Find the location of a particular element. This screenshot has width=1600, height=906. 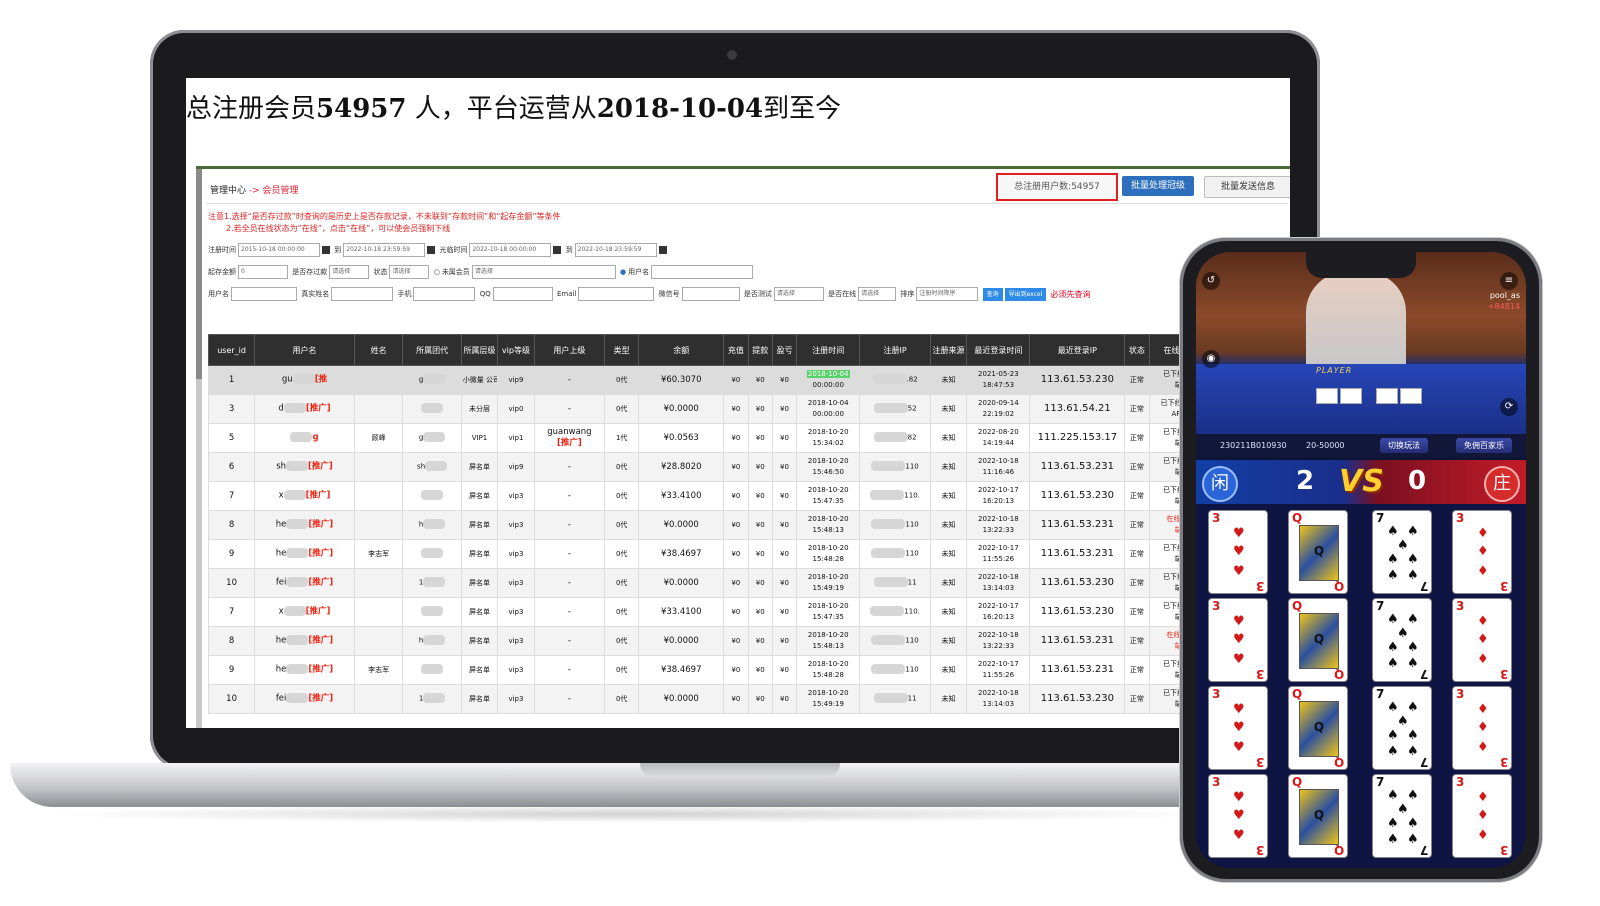

column-header: 充值 is located at coordinates (736, 350).